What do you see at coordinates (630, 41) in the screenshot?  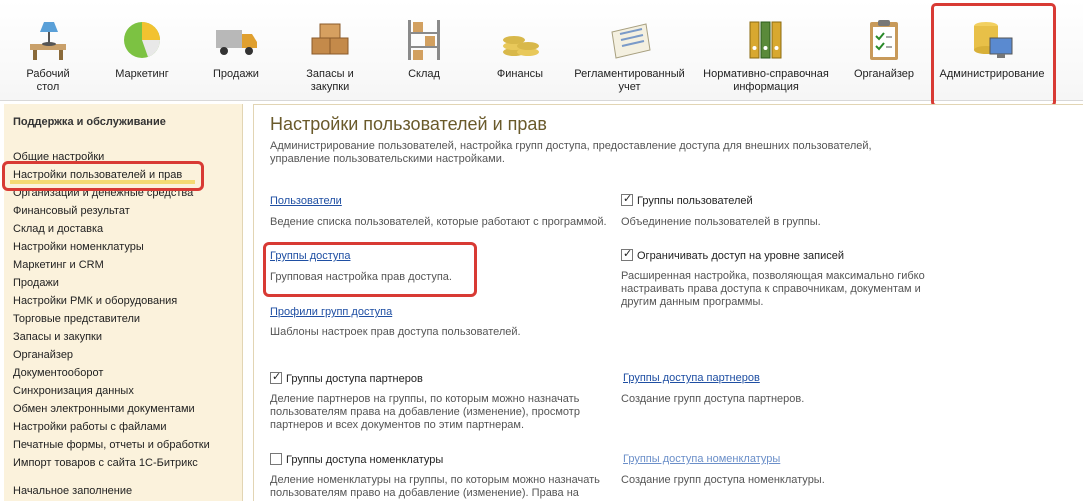 I see `report-icon` at bounding box center [630, 41].